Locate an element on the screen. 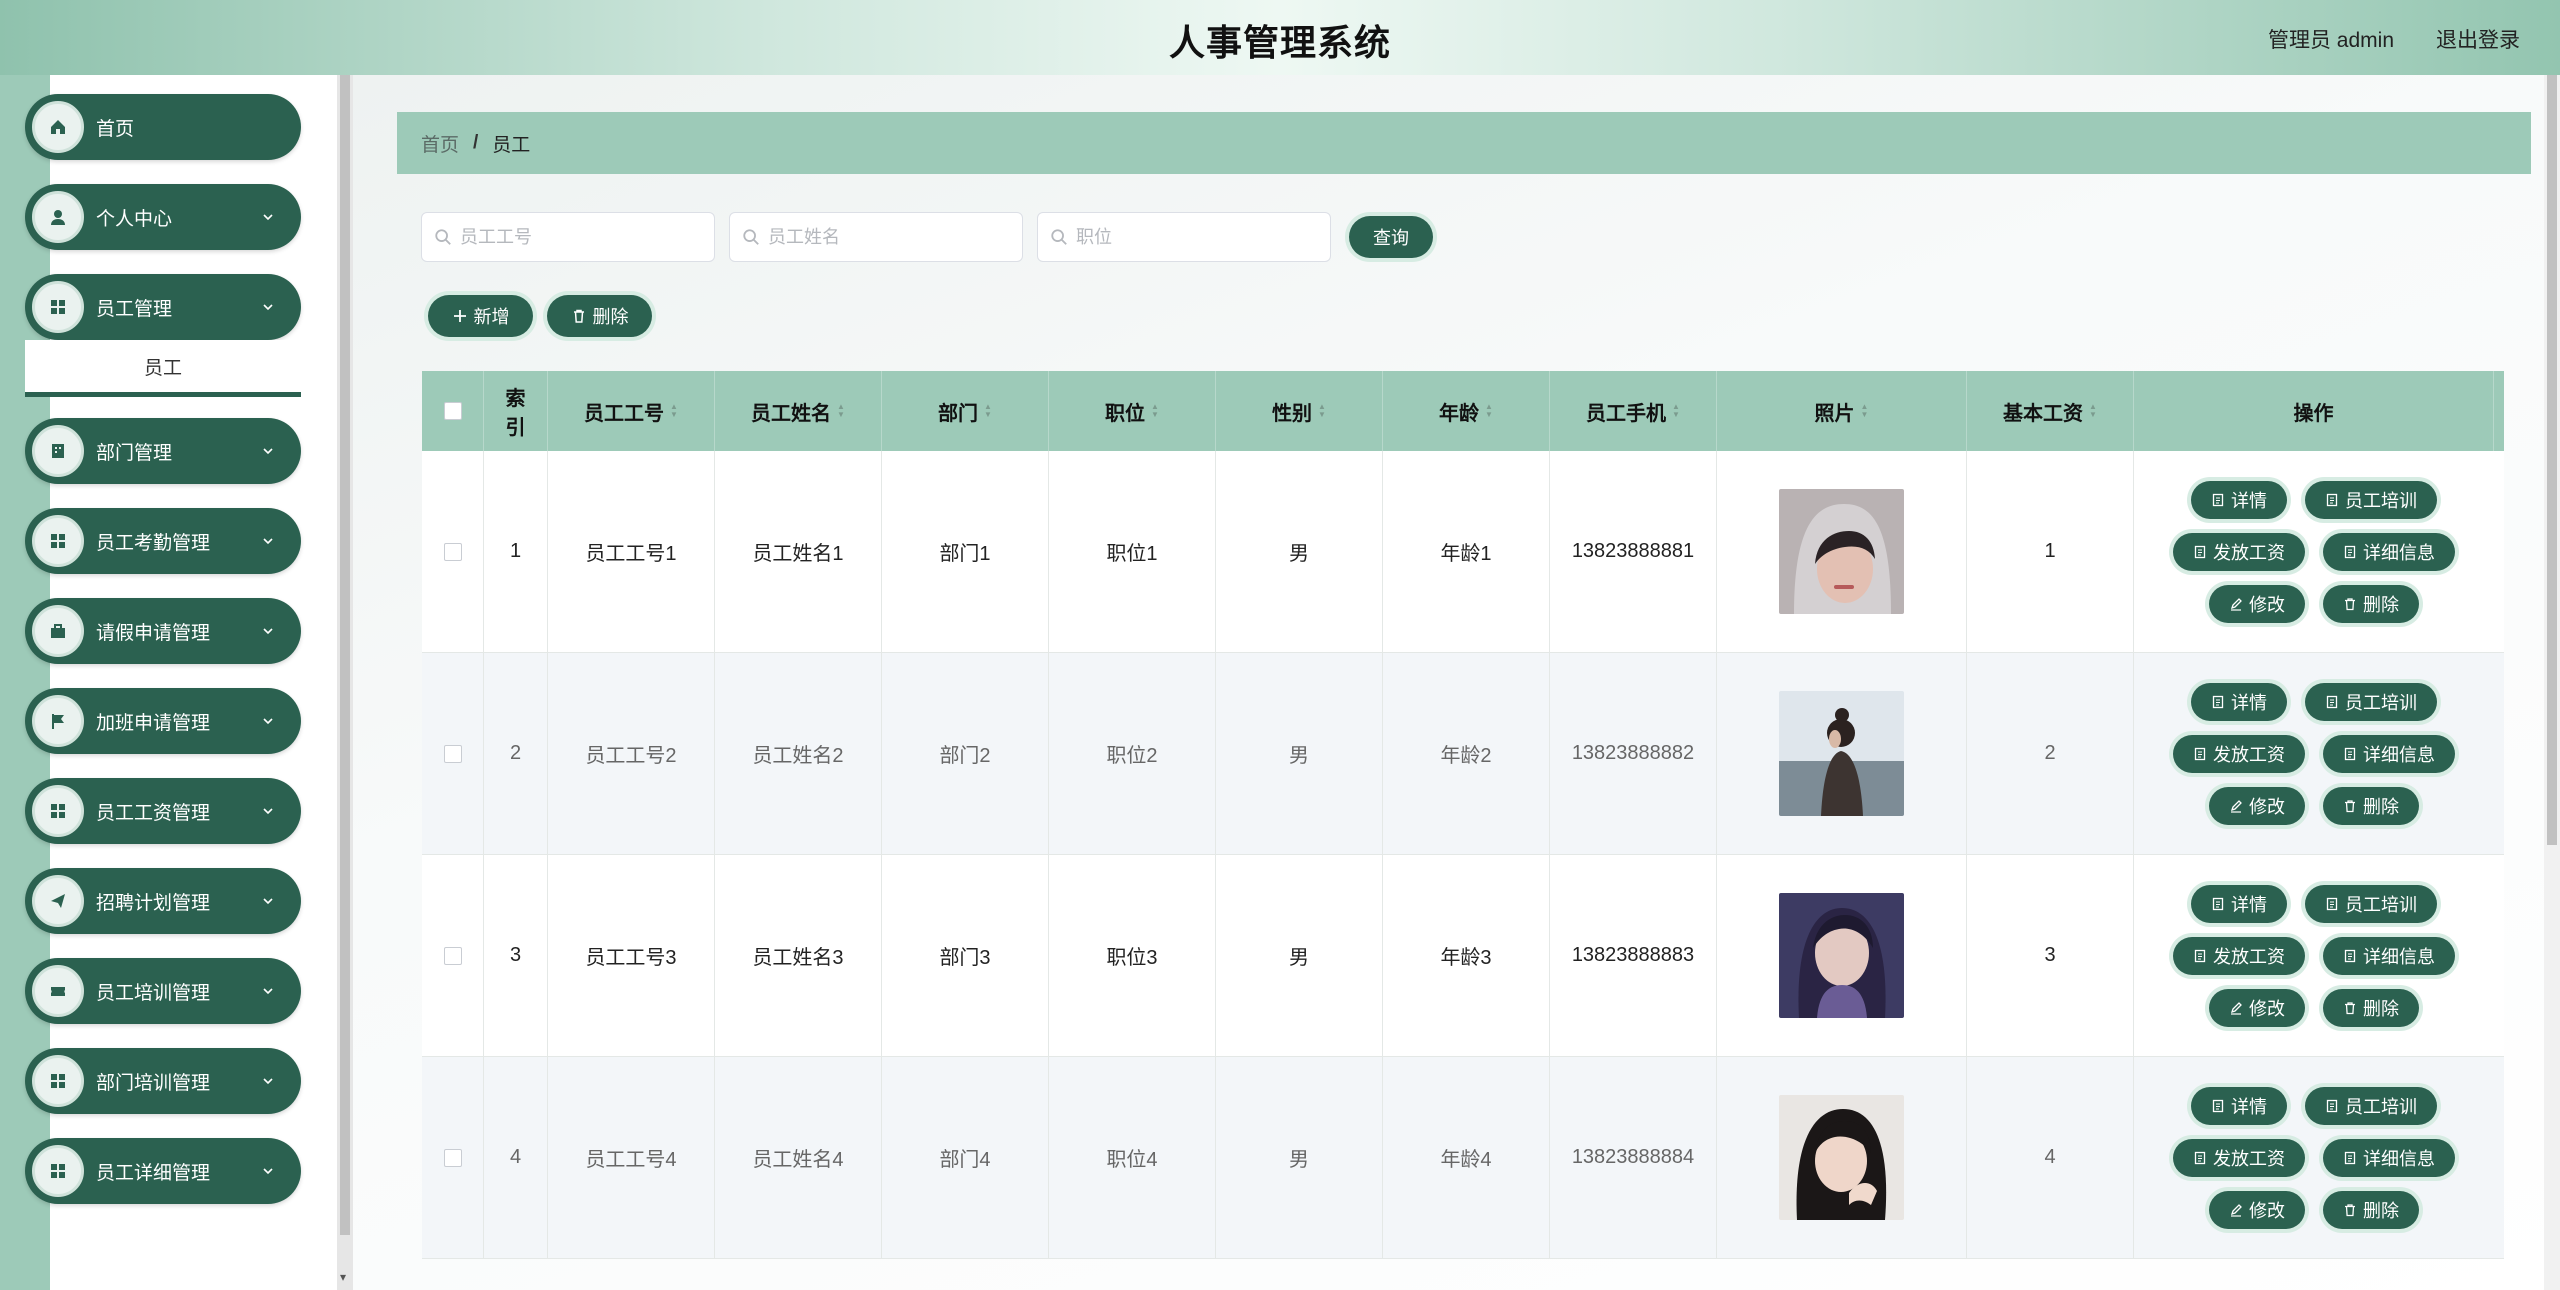 This screenshot has height=1290, width=2560. sidebar-item: 加班申请管理 is located at coordinates (163, 721).